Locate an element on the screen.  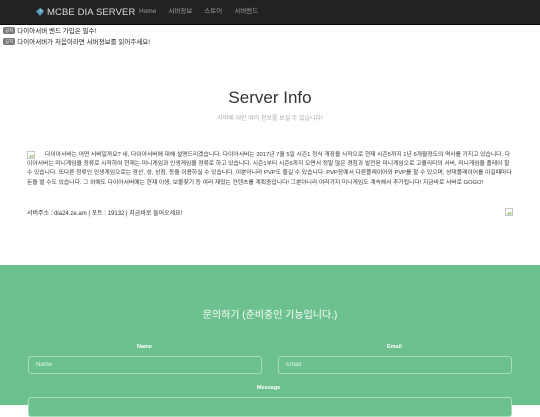
notice-text: 다이아서버 밴드 가입은 필수! is located at coordinates (57, 31).